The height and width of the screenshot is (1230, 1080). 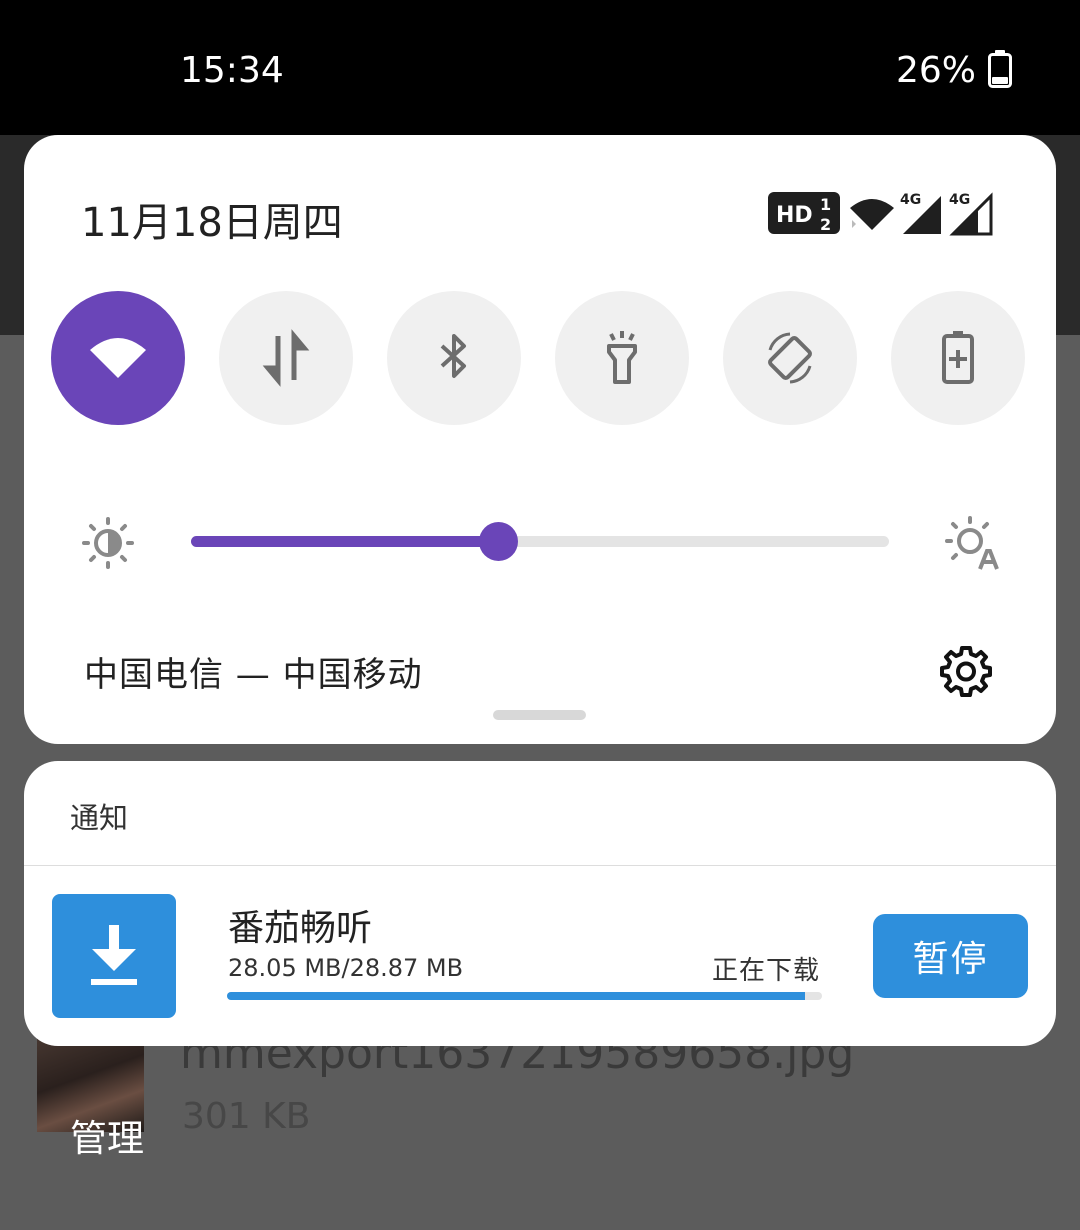 I want to click on brightness-slider, so click(x=540, y=541).